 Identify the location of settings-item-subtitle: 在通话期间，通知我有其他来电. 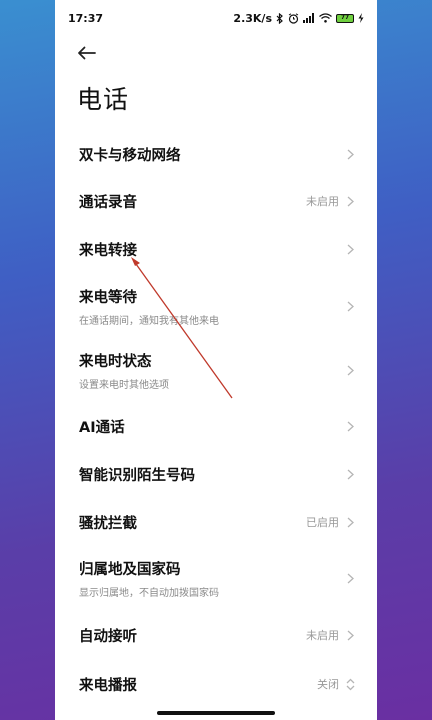
(149, 321).